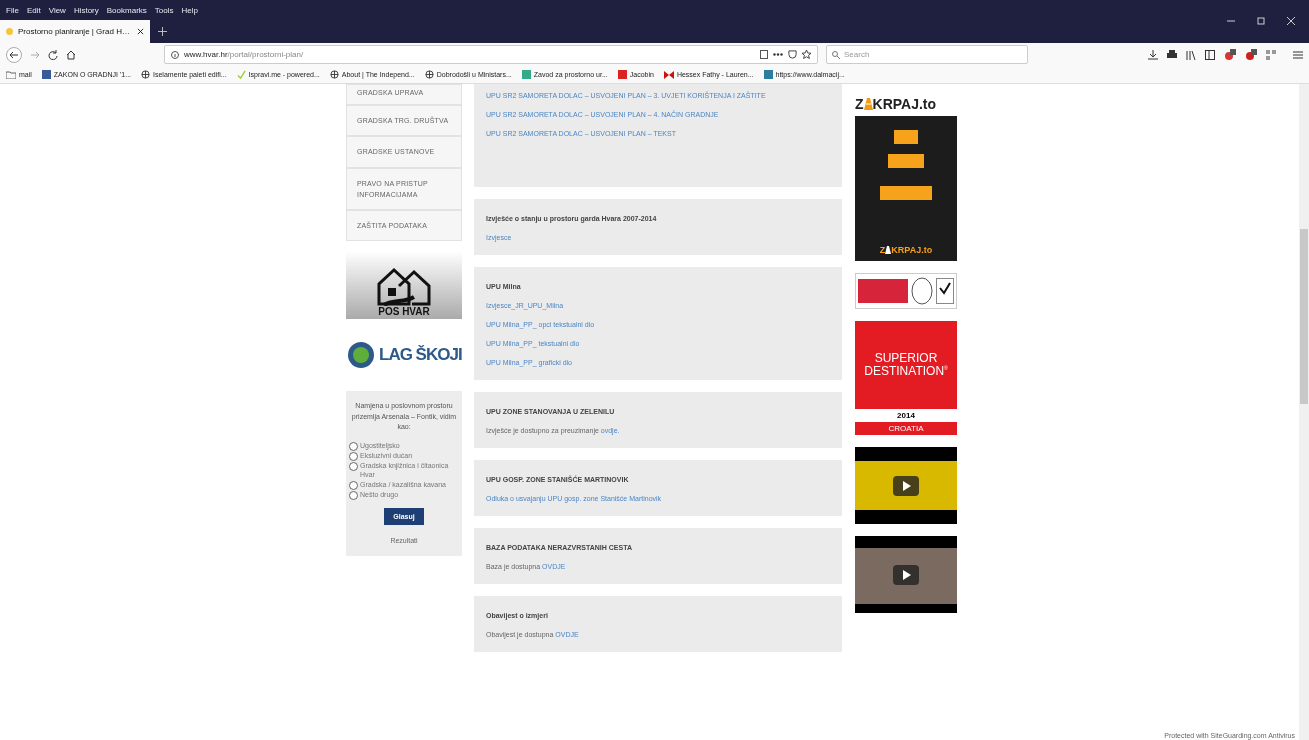 The width and height of the screenshot is (1309, 740). I want to click on menu-item: Bookmarks, so click(126, 10).